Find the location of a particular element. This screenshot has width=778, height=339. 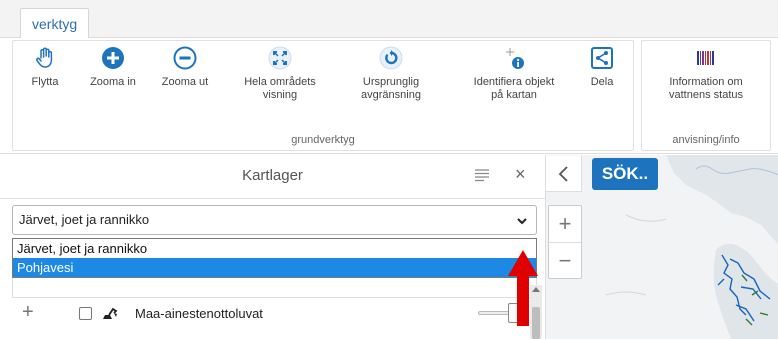

select-option: Järvet, joet ja rannikko is located at coordinates (274, 248).